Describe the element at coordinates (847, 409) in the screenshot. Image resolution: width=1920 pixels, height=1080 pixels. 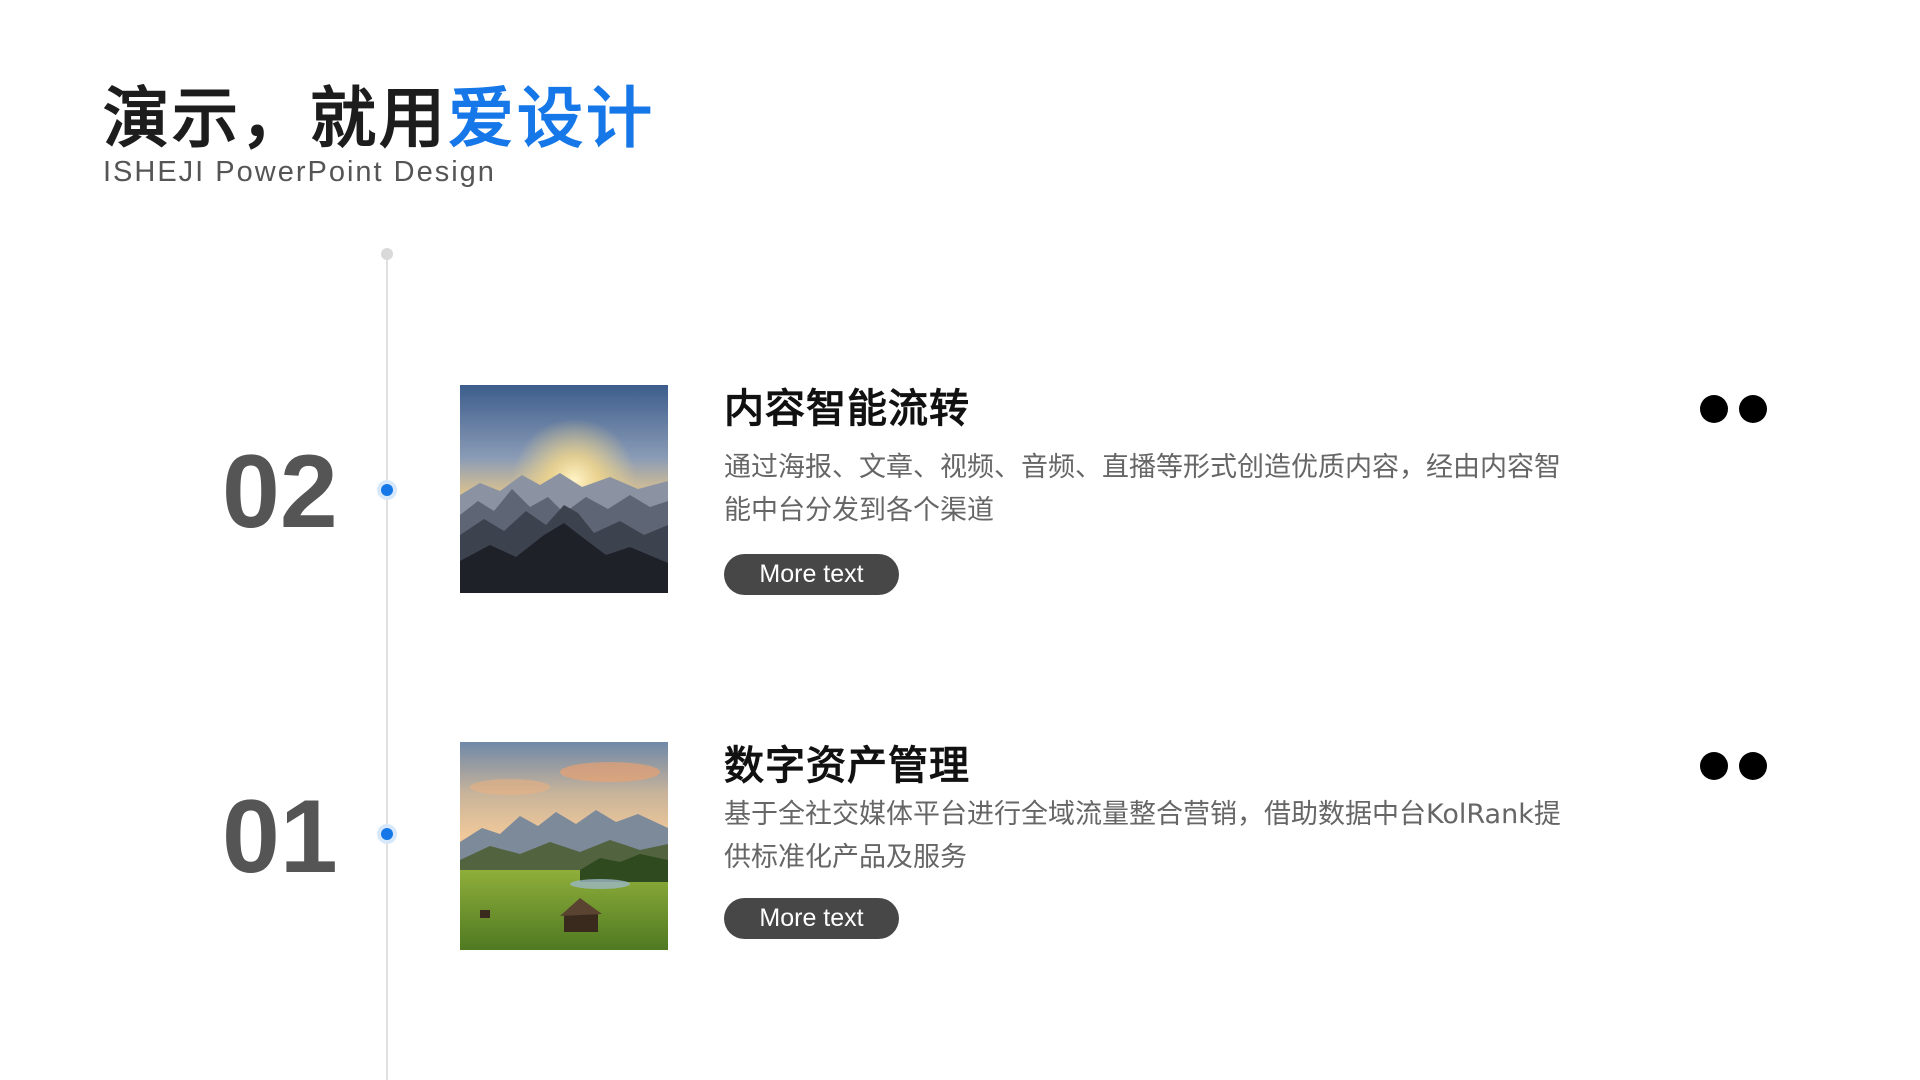
I see `item-title: 内容智能流转` at that location.